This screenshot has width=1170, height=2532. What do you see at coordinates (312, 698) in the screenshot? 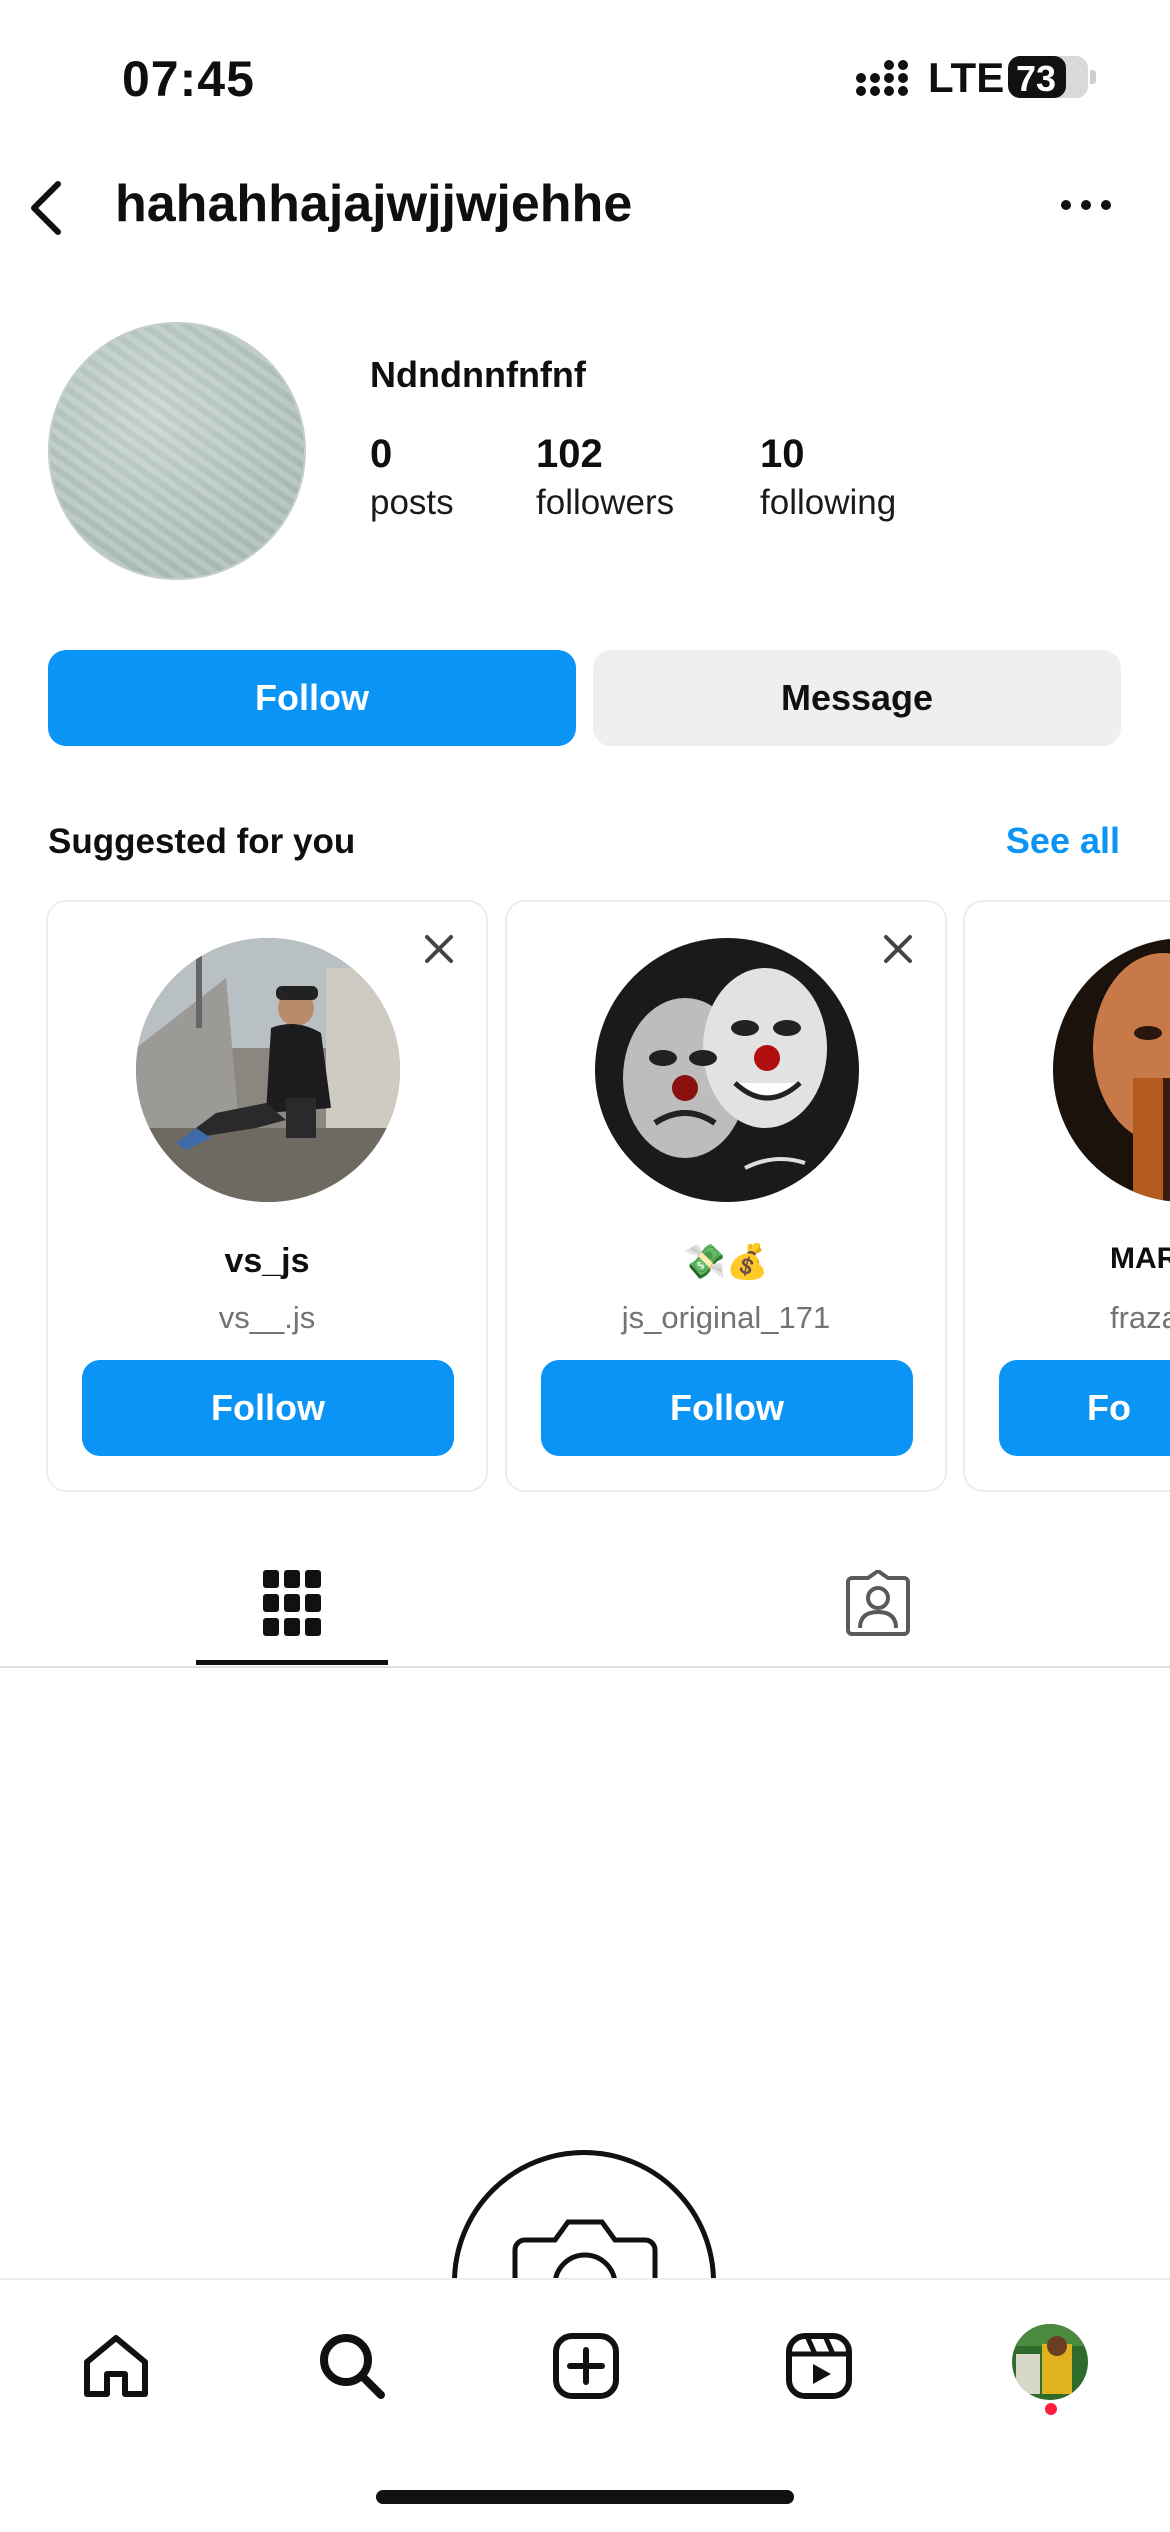
I see `follow-button: Follow` at bounding box center [312, 698].